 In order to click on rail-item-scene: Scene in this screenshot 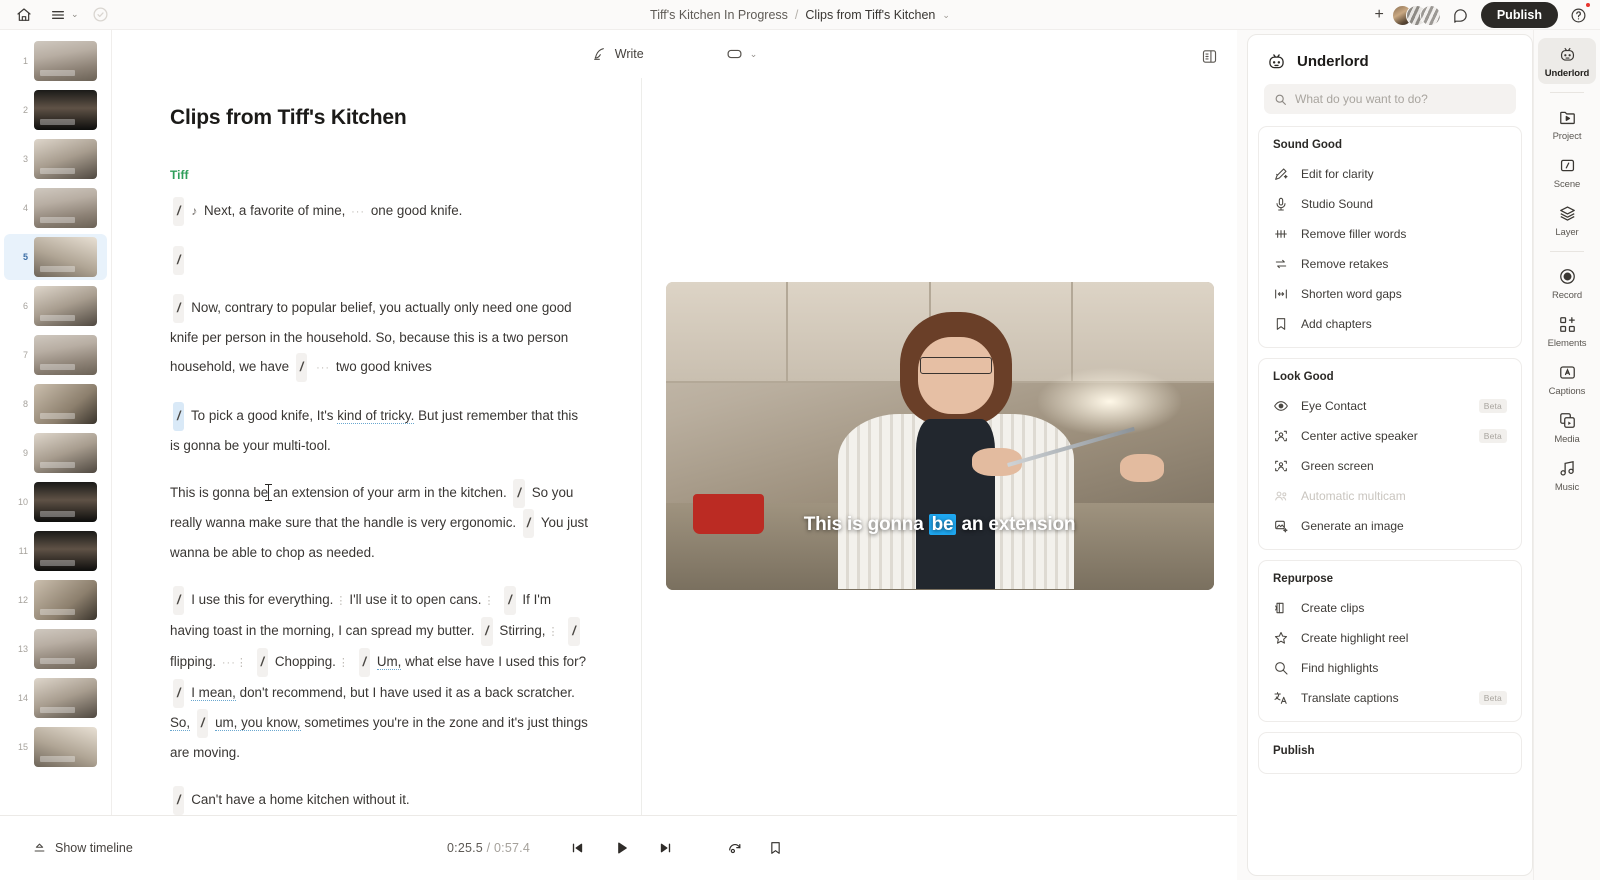, I will do `click(1567, 172)`.